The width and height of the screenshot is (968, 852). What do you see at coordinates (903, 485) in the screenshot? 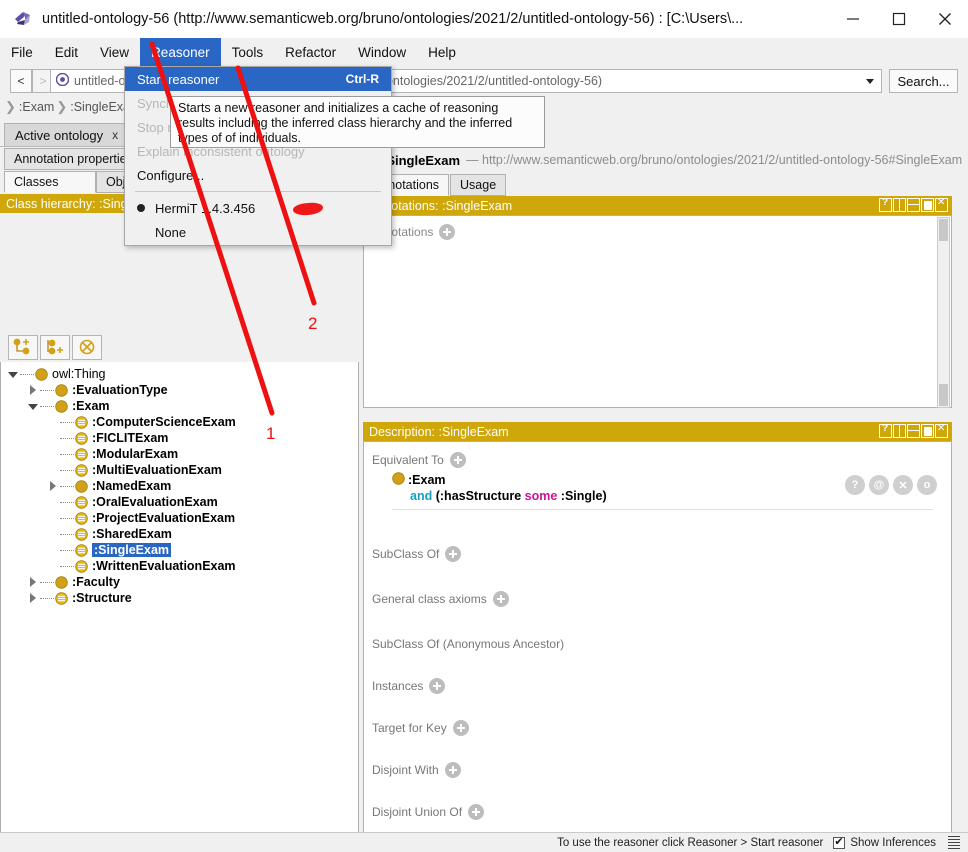
I see `delete-icon: ✕` at bounding box center [903, 485].